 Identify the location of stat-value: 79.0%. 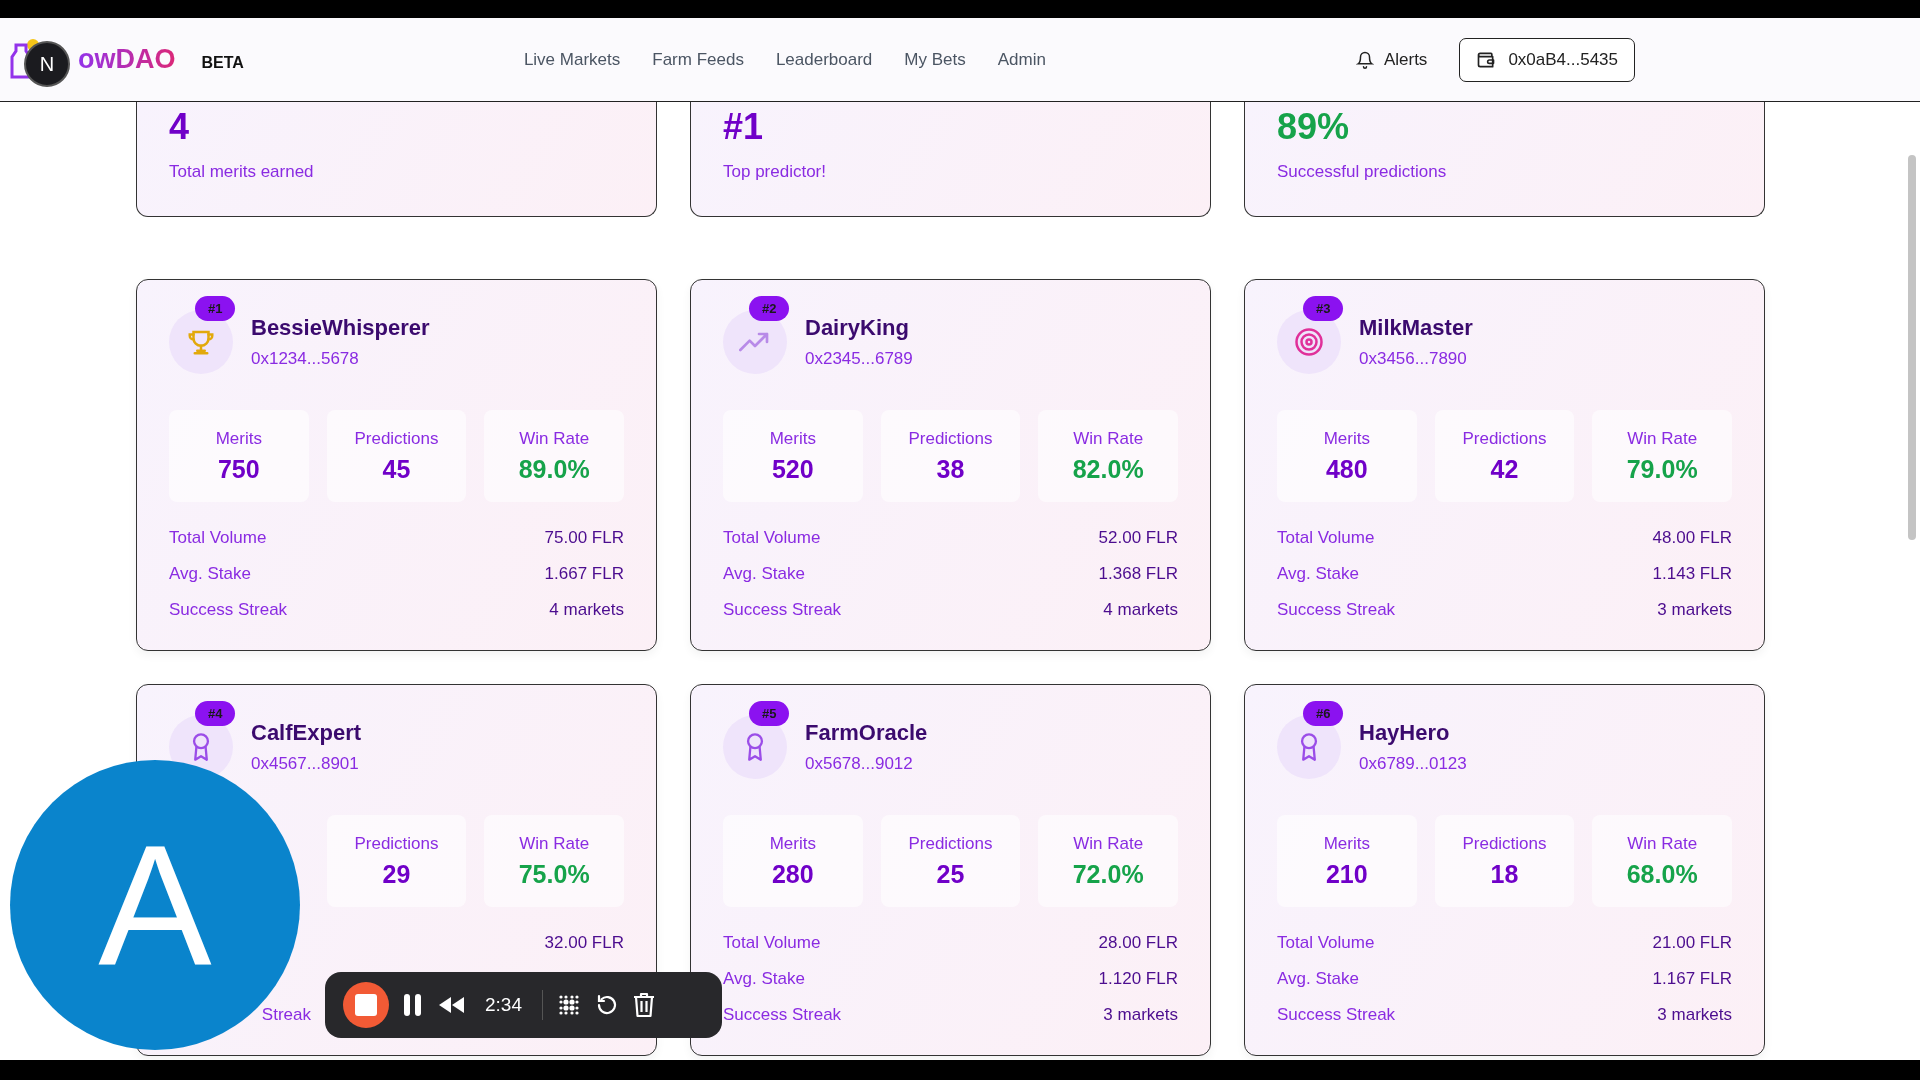
(1662, 469).